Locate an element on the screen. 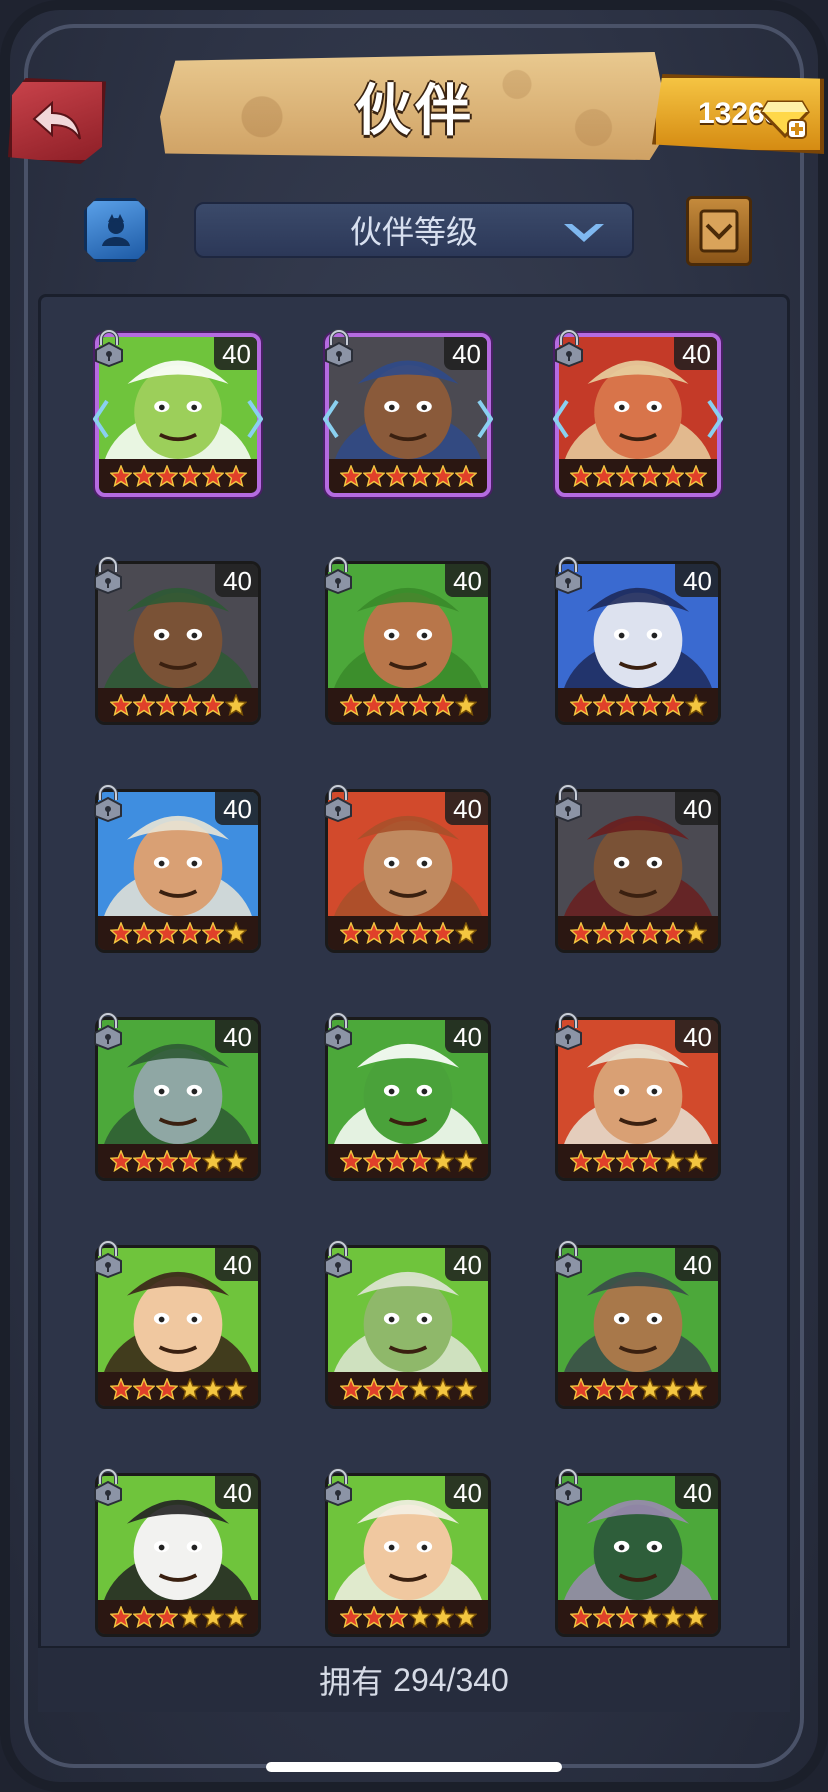 The height and width of the screenshot is (1792, 828). gem-counter: 13263 is located at coordinates (738, 114).